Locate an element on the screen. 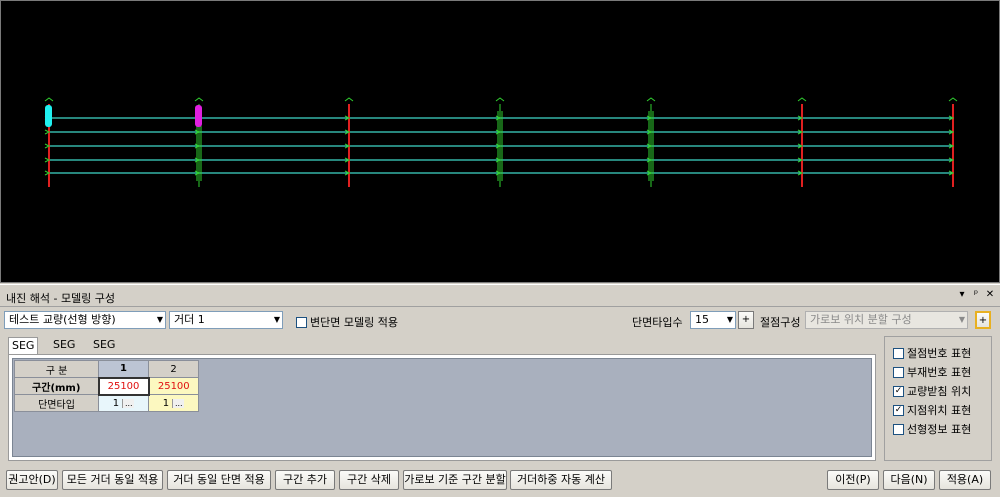  row-header-span: 구간(mm) is located at coordinates (56, 386).